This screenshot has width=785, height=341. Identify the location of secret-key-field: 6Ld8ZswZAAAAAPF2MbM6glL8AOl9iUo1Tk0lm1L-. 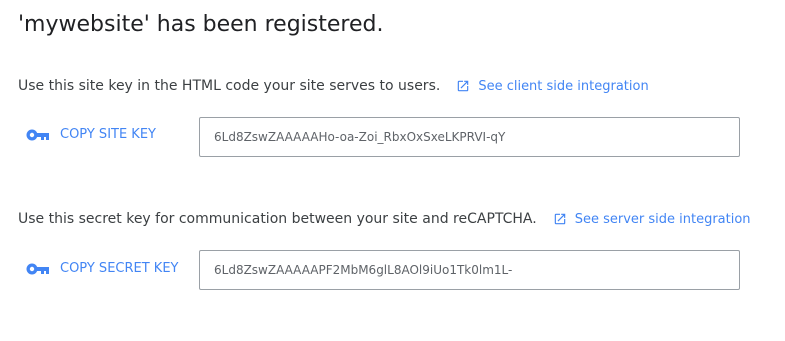
(469, 270).